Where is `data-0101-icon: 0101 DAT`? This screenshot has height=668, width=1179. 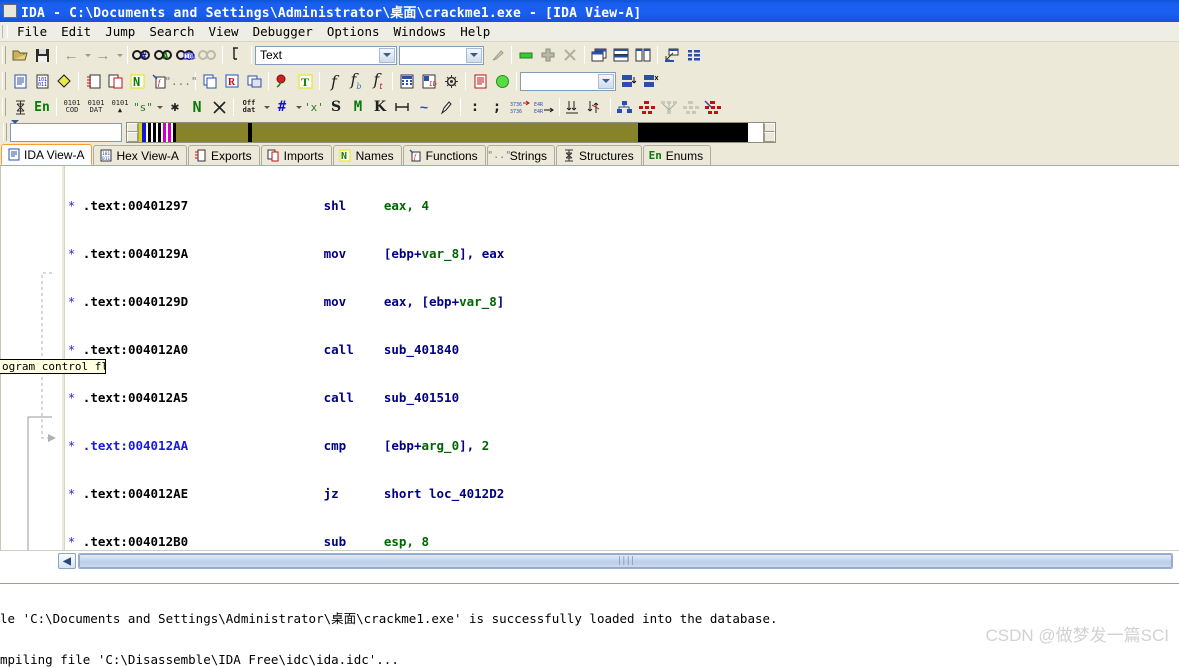 data-0101-icon: 0101 DAT is located at coordinates (96, 107).